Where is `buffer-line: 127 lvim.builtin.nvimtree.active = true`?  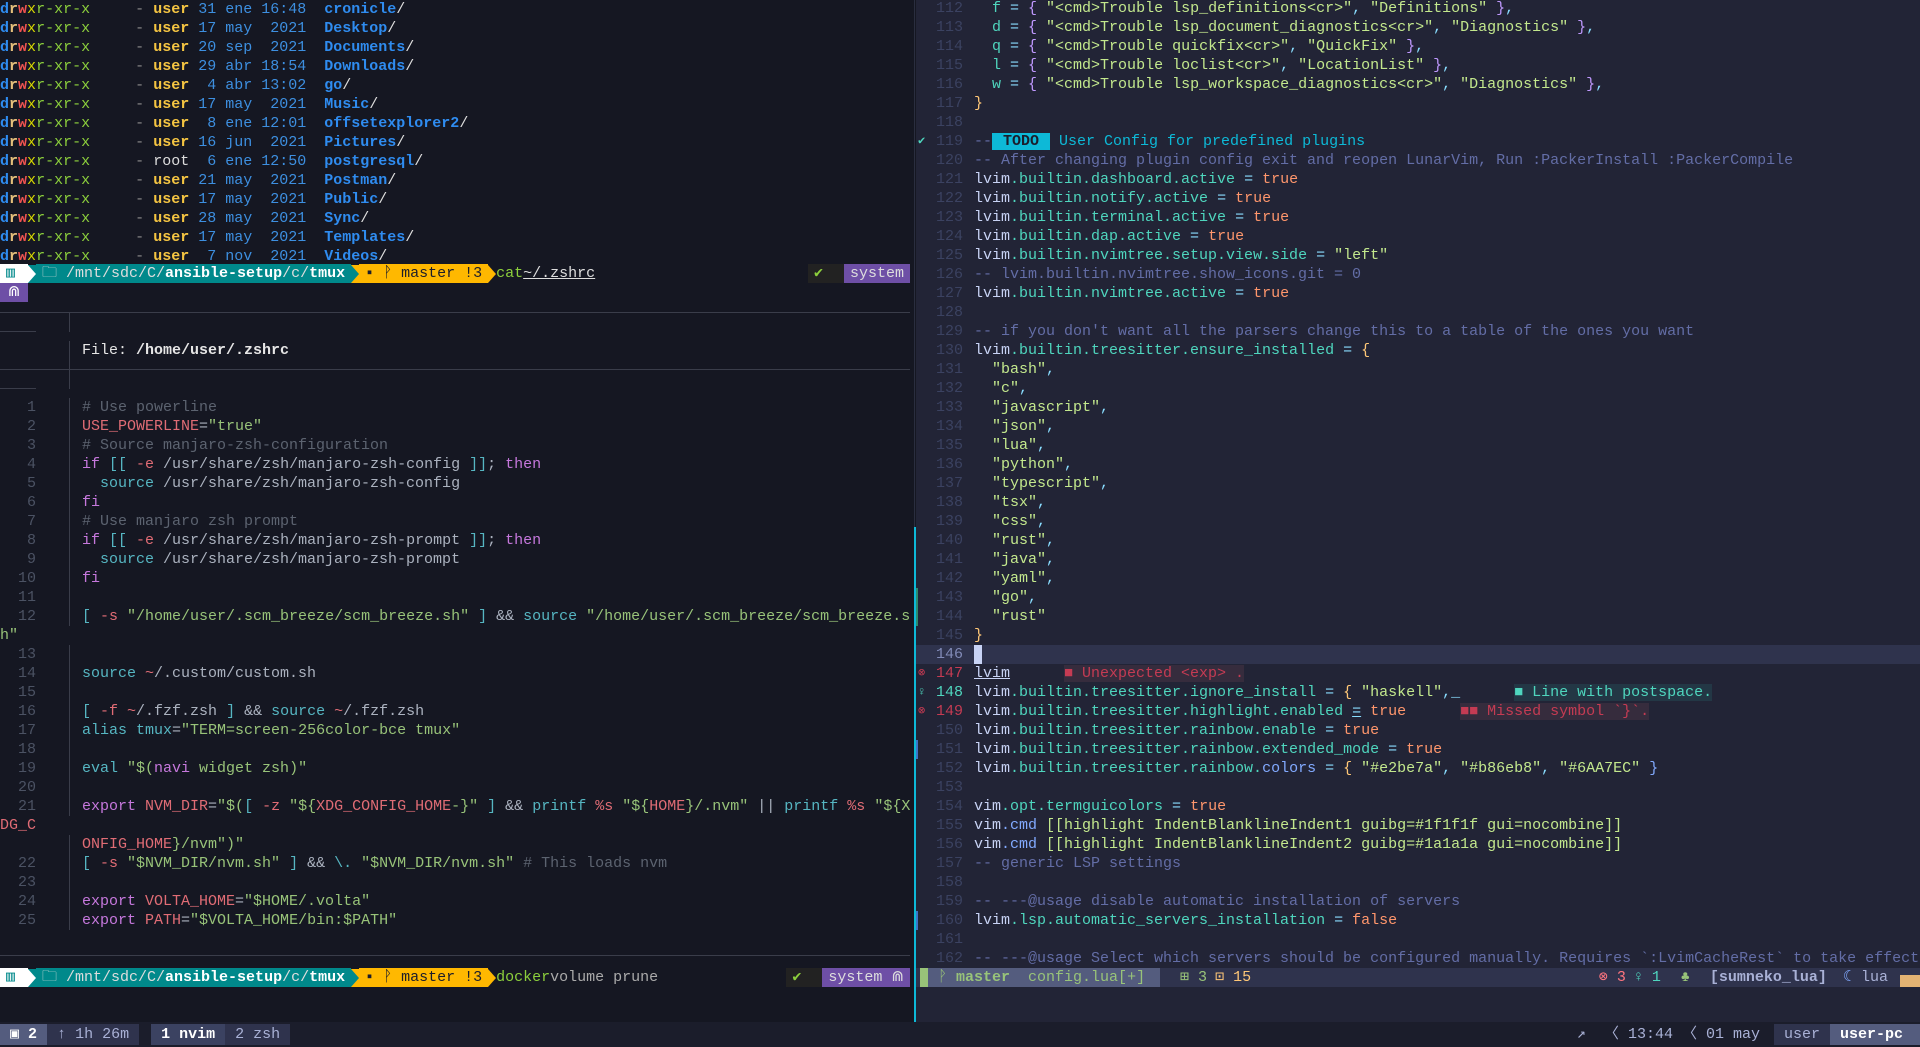 buffer-line: 127 lvim.builtin.nvimtree.active = true is located at coordinates (1418, 293).